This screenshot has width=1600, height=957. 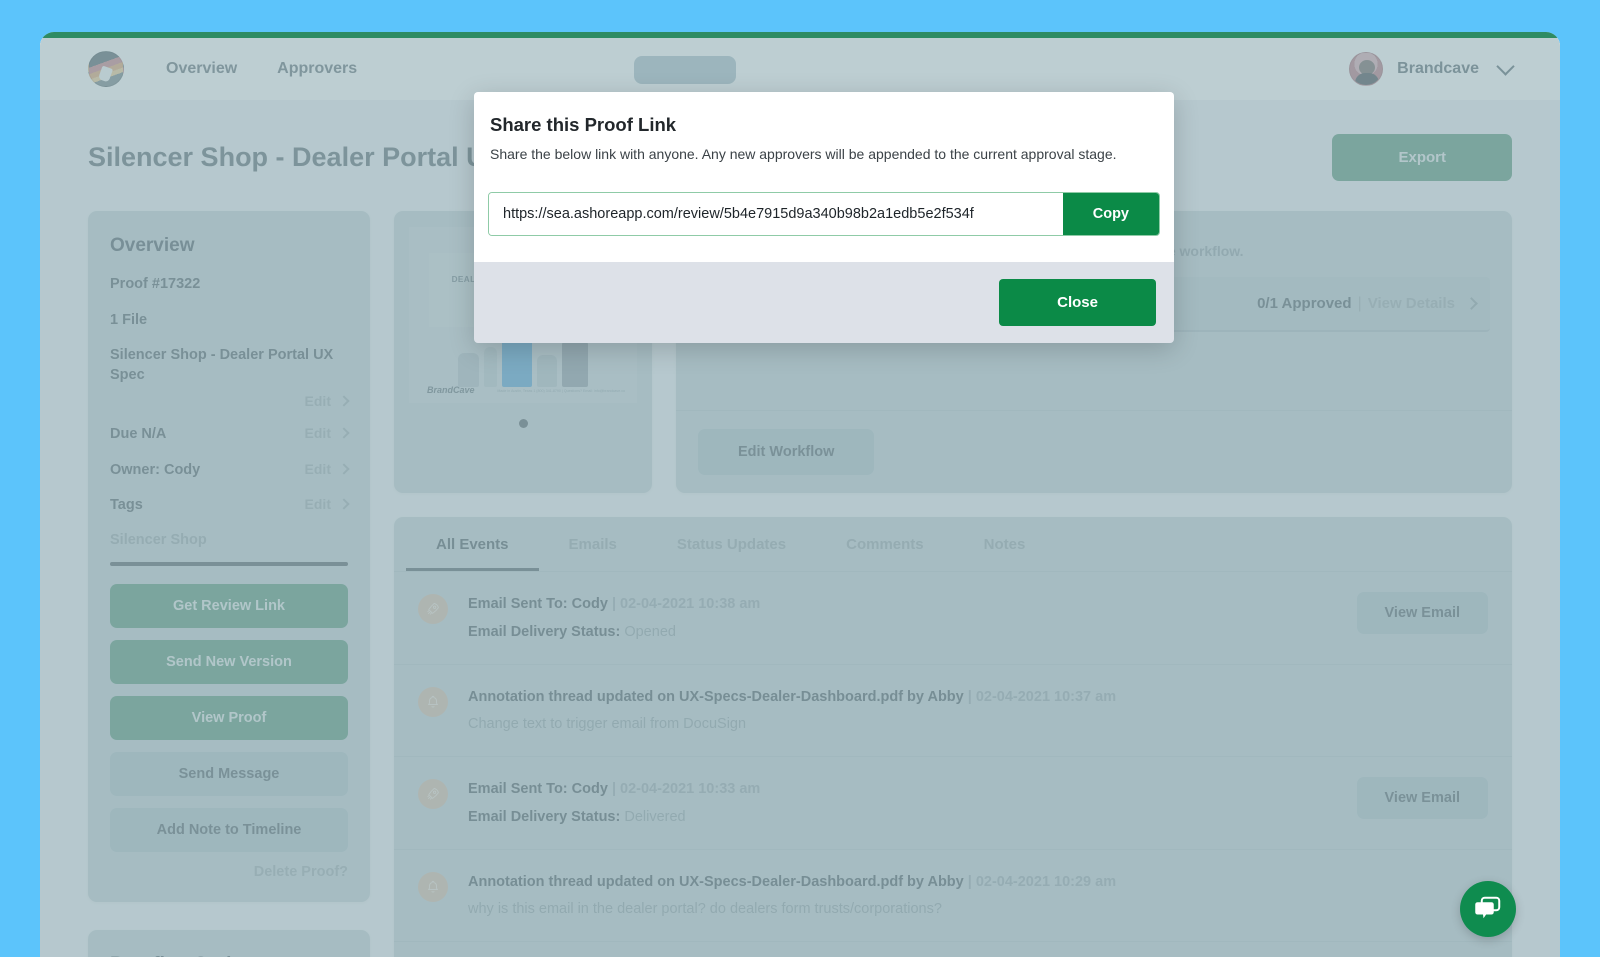 I want to click on event-timestamp: | 02-04-2021 10:37 am, so click(x=1040, y=696).